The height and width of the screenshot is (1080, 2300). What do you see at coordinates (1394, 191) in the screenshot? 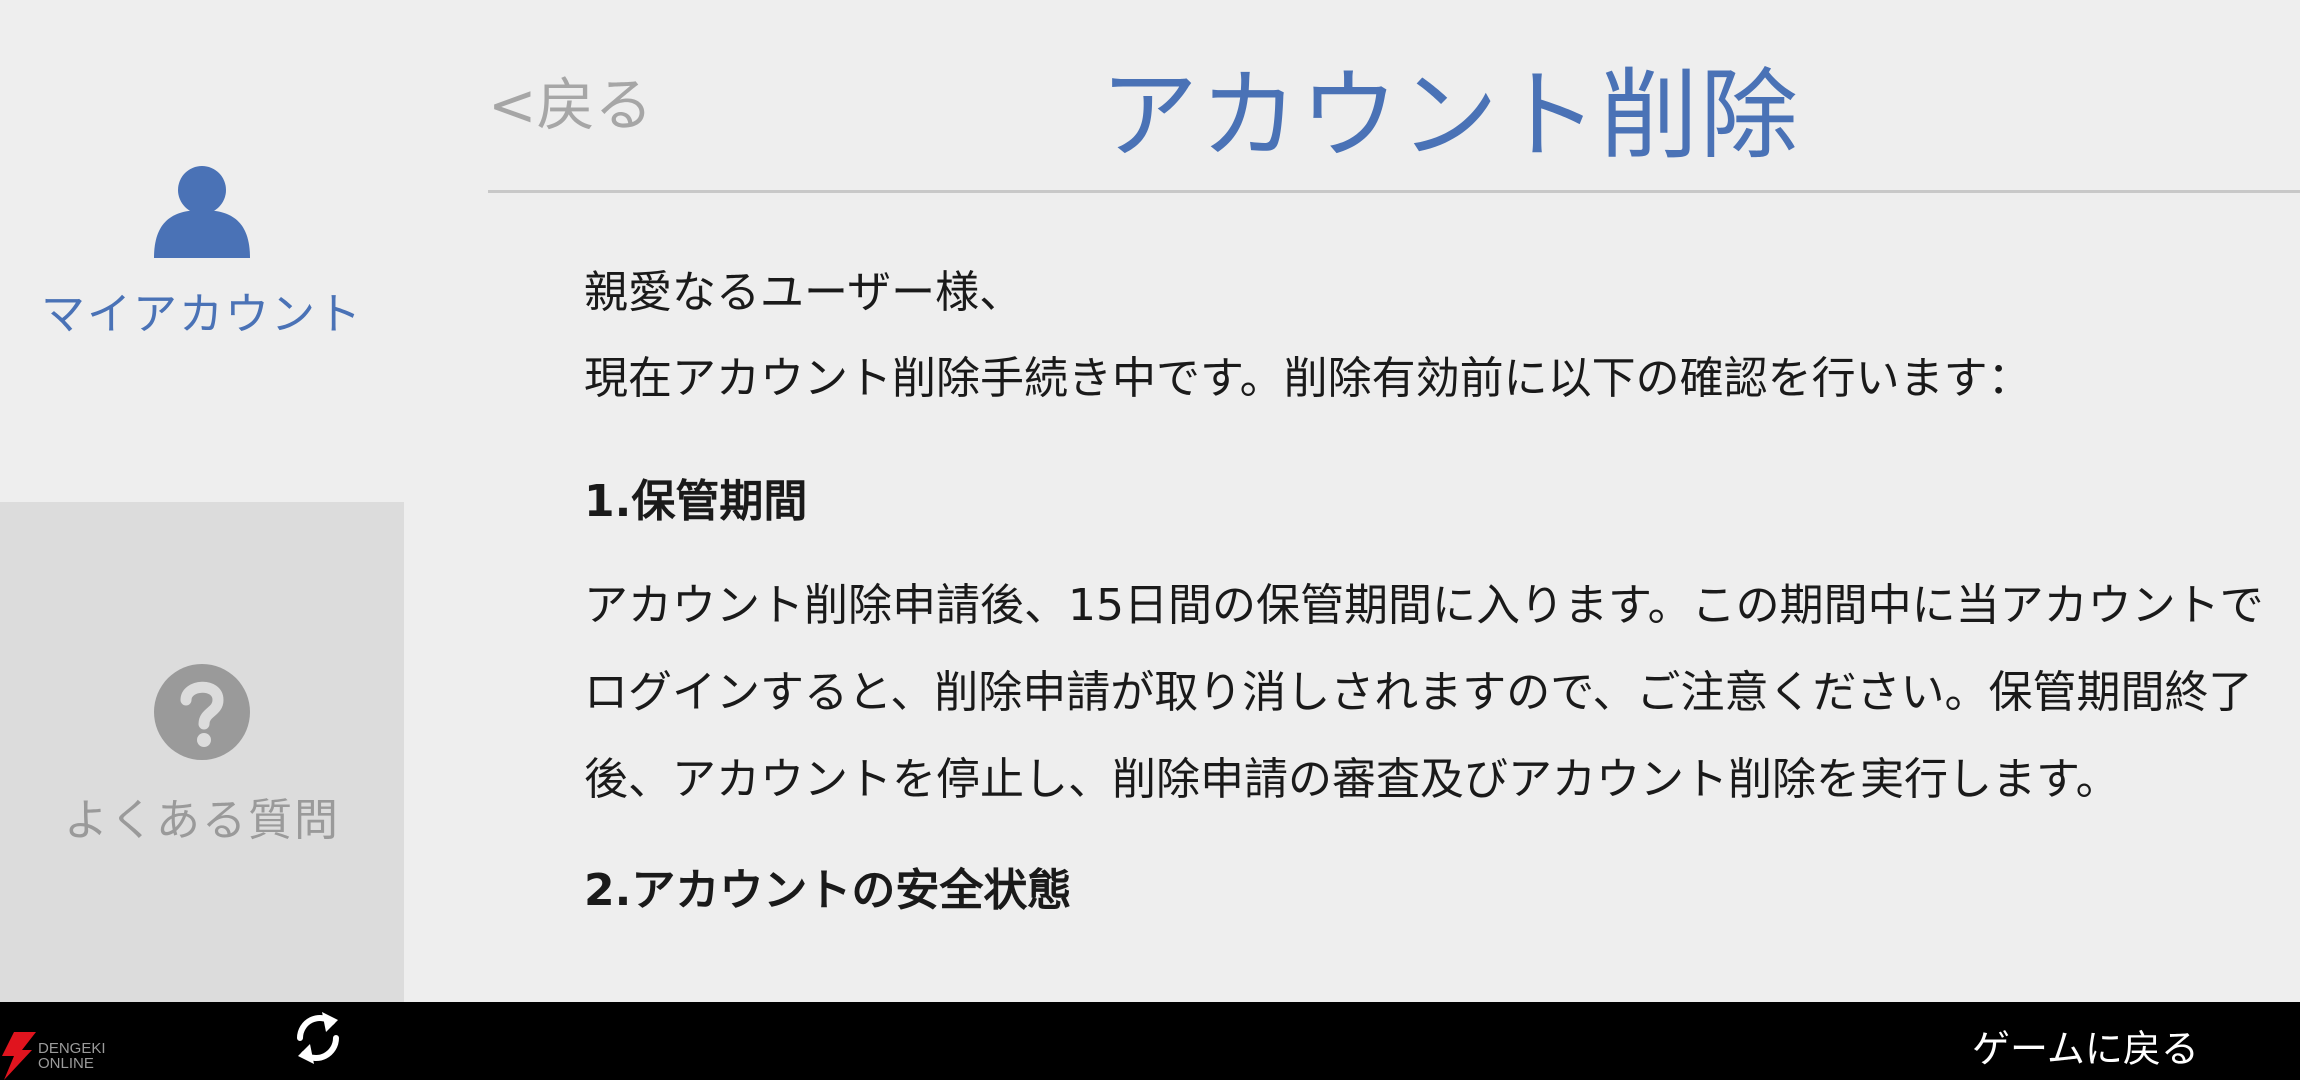
I see `header-divider` at bounding box center [1394, 191].